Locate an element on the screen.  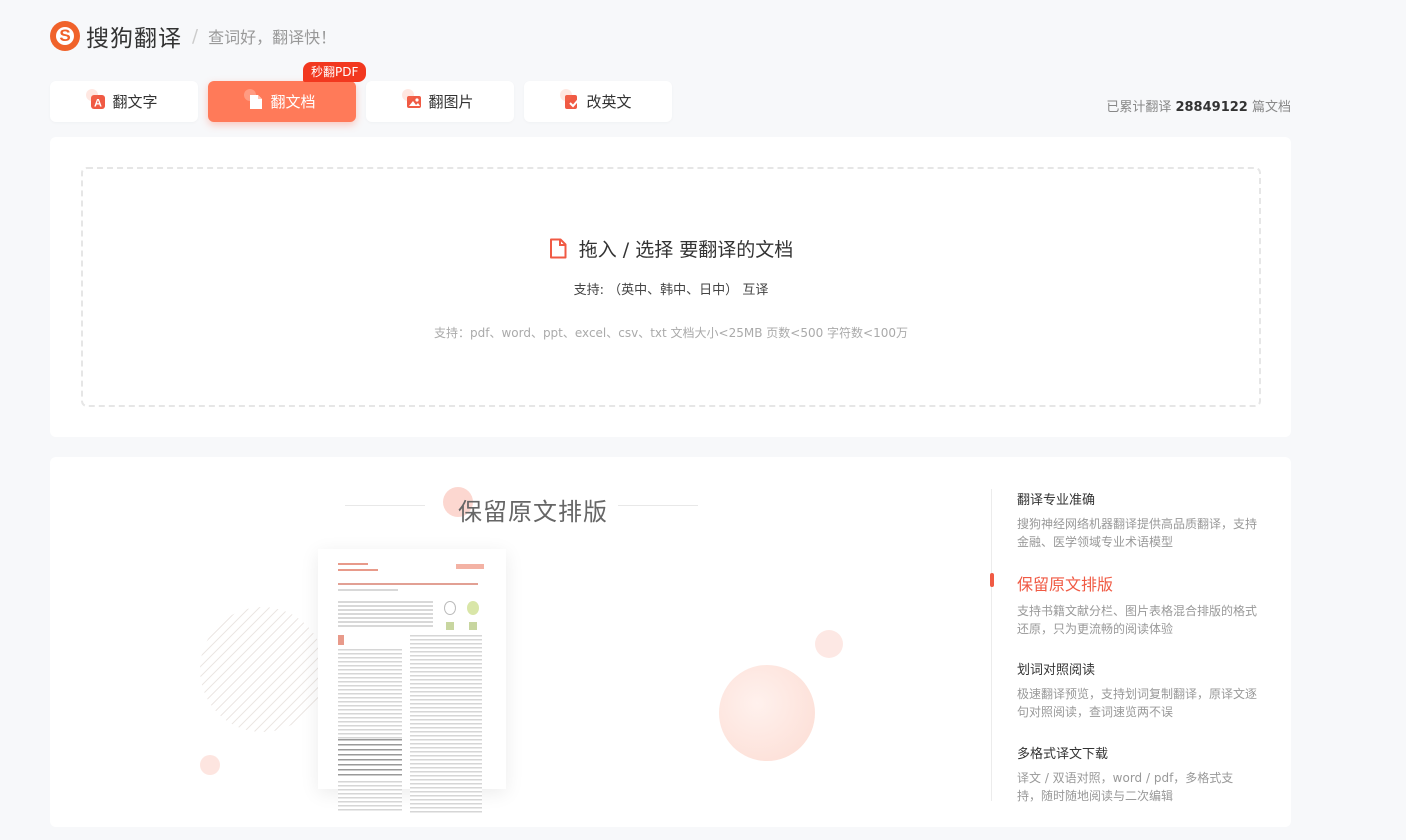
heading-line-right is located at coordinates (658, 505).